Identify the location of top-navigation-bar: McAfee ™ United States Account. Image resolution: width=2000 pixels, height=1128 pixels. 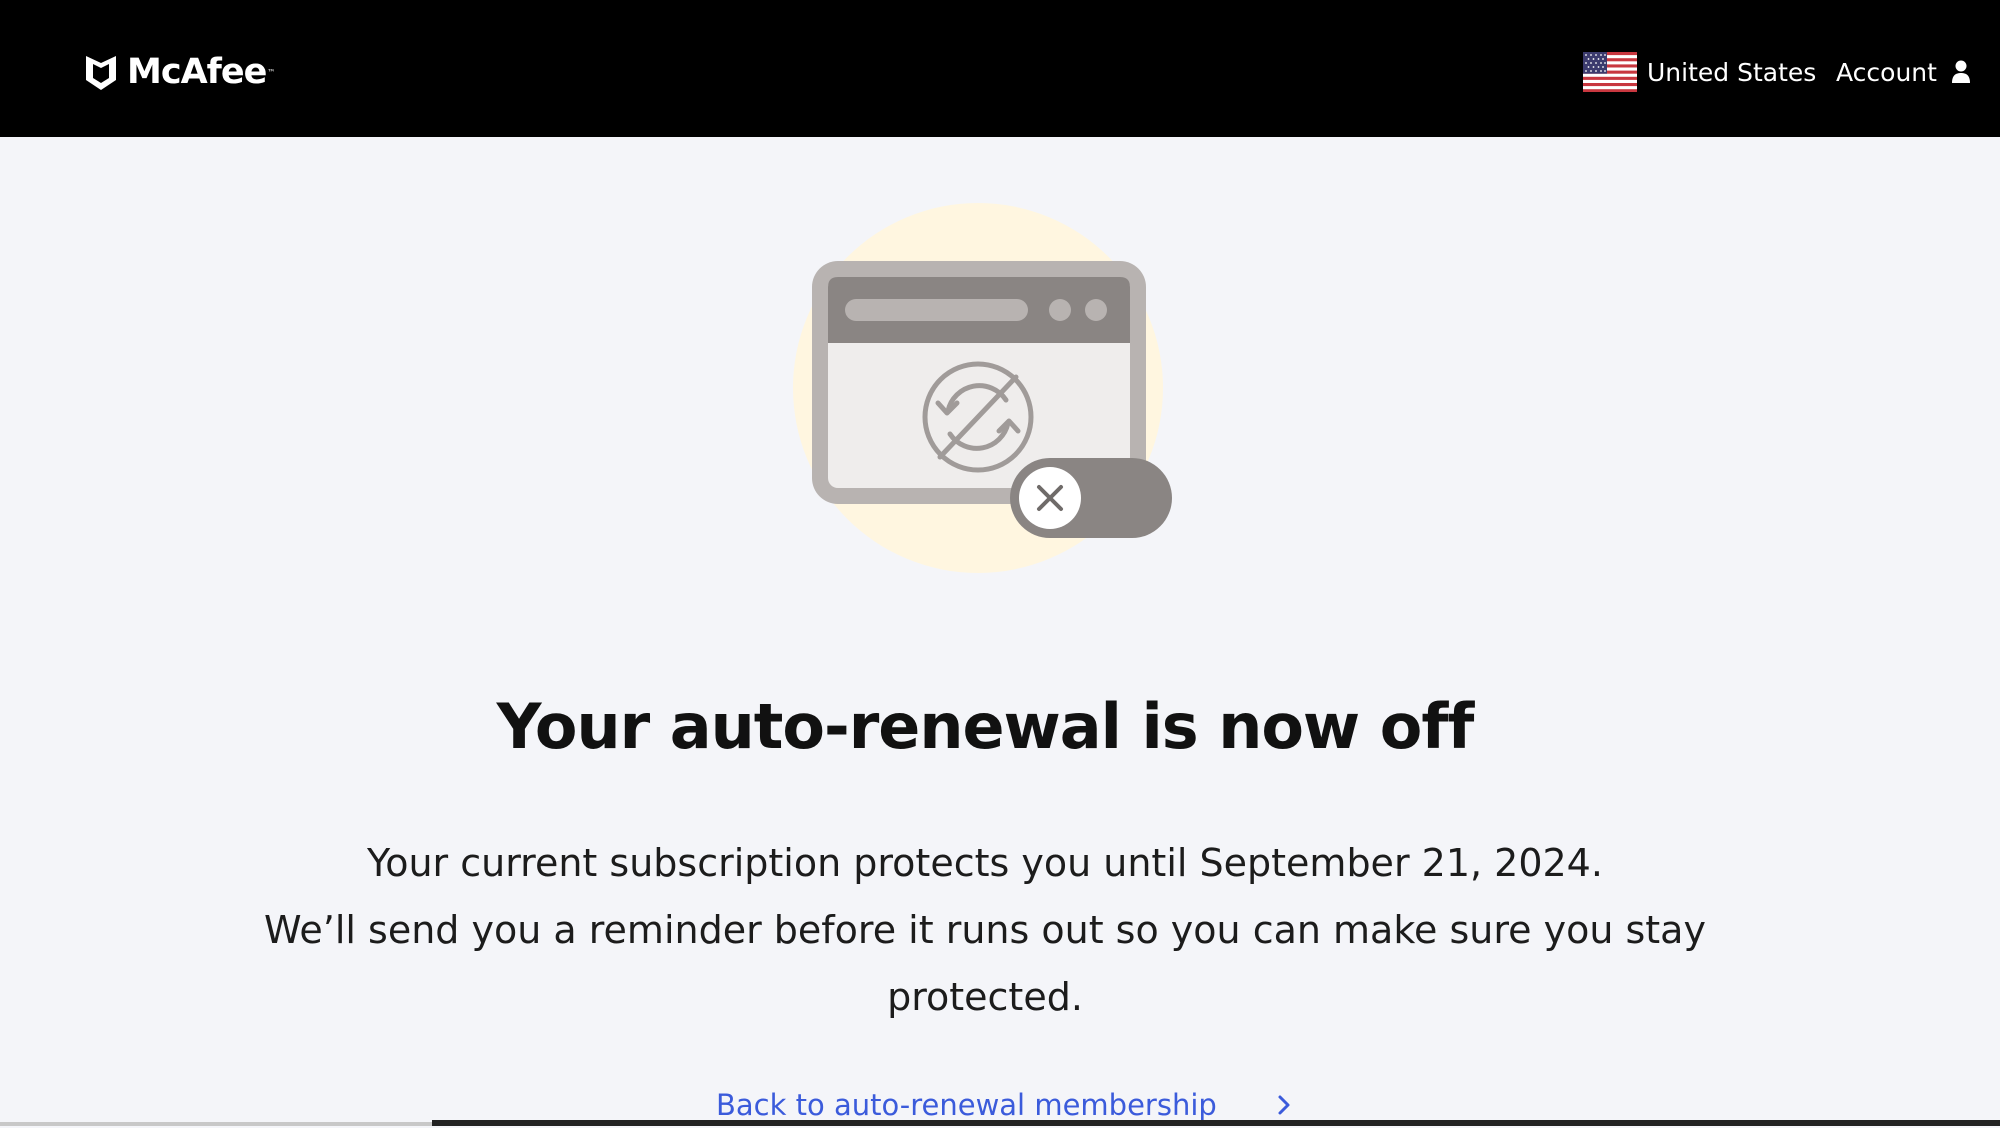
(1000, 68).